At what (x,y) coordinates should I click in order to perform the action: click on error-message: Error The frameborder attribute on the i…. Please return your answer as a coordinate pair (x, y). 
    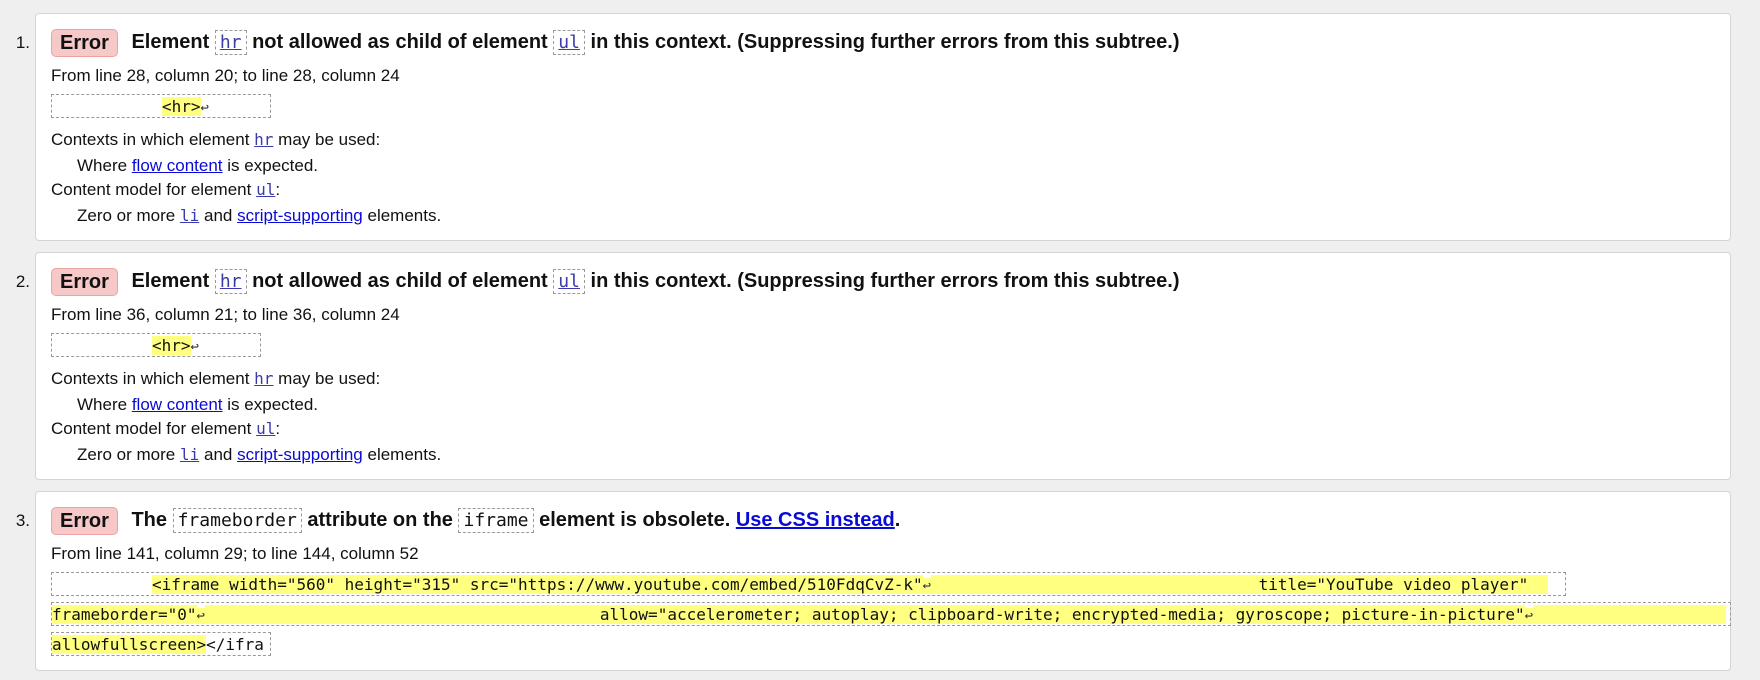
    Looking at the image, I should click on (475, 520).